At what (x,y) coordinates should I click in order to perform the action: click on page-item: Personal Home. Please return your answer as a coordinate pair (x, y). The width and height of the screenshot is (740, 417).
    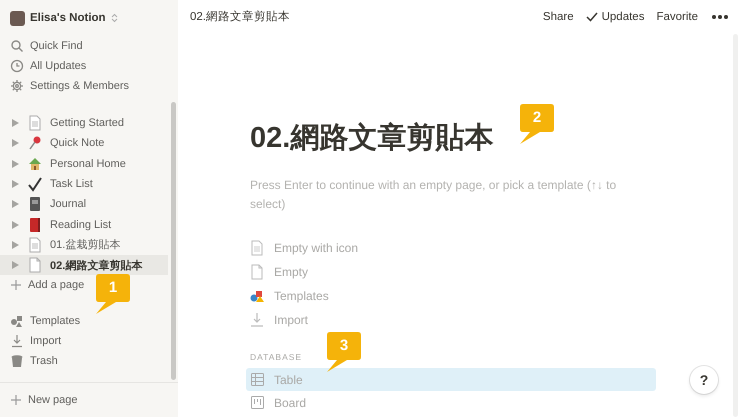
    Looking at the image, I should click on (84, 164).